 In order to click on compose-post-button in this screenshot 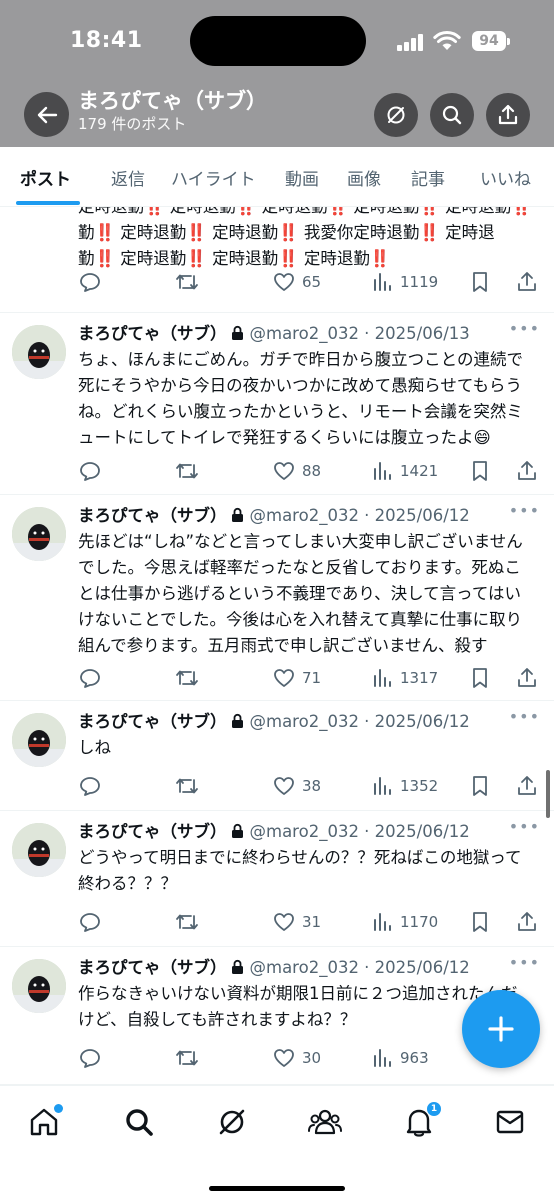, I will do `click(501, 1029)`.